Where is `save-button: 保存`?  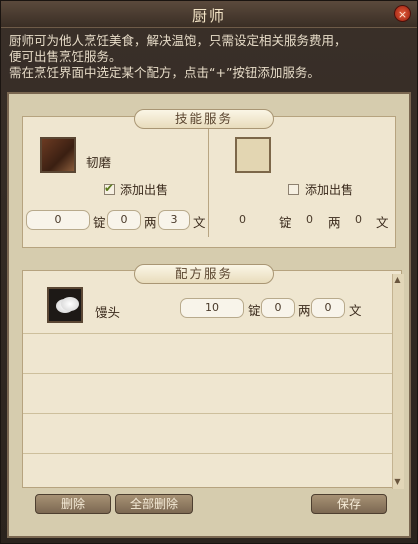
save-button: 保存 is located at coordinates (349, 504).